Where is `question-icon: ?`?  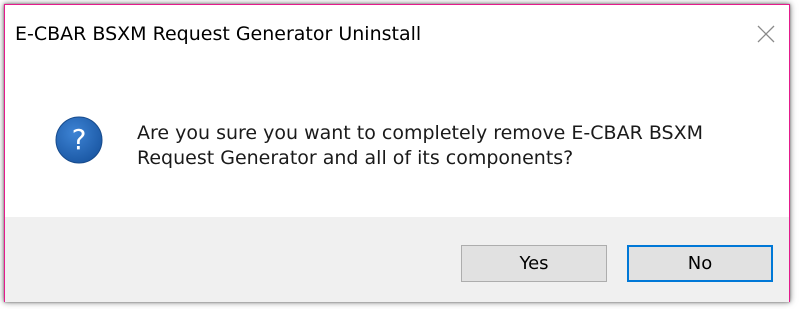
question-icon: ? is located at coordinates (79, 140).